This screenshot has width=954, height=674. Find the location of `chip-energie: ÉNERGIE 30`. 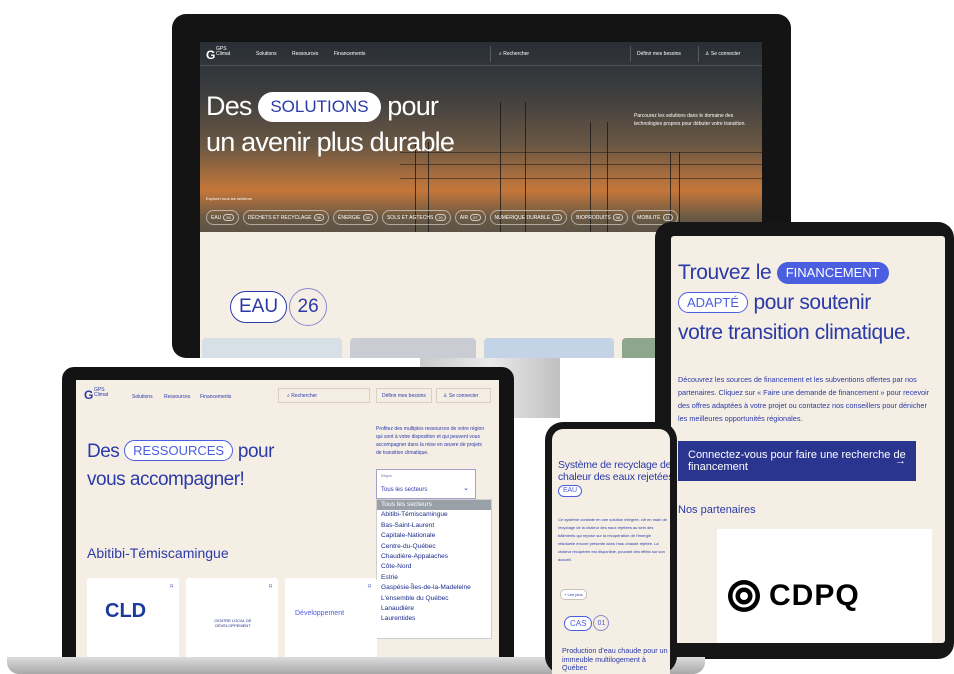

chip-energie: ÉNERGIE 30 is located at coordinates (355, 217).